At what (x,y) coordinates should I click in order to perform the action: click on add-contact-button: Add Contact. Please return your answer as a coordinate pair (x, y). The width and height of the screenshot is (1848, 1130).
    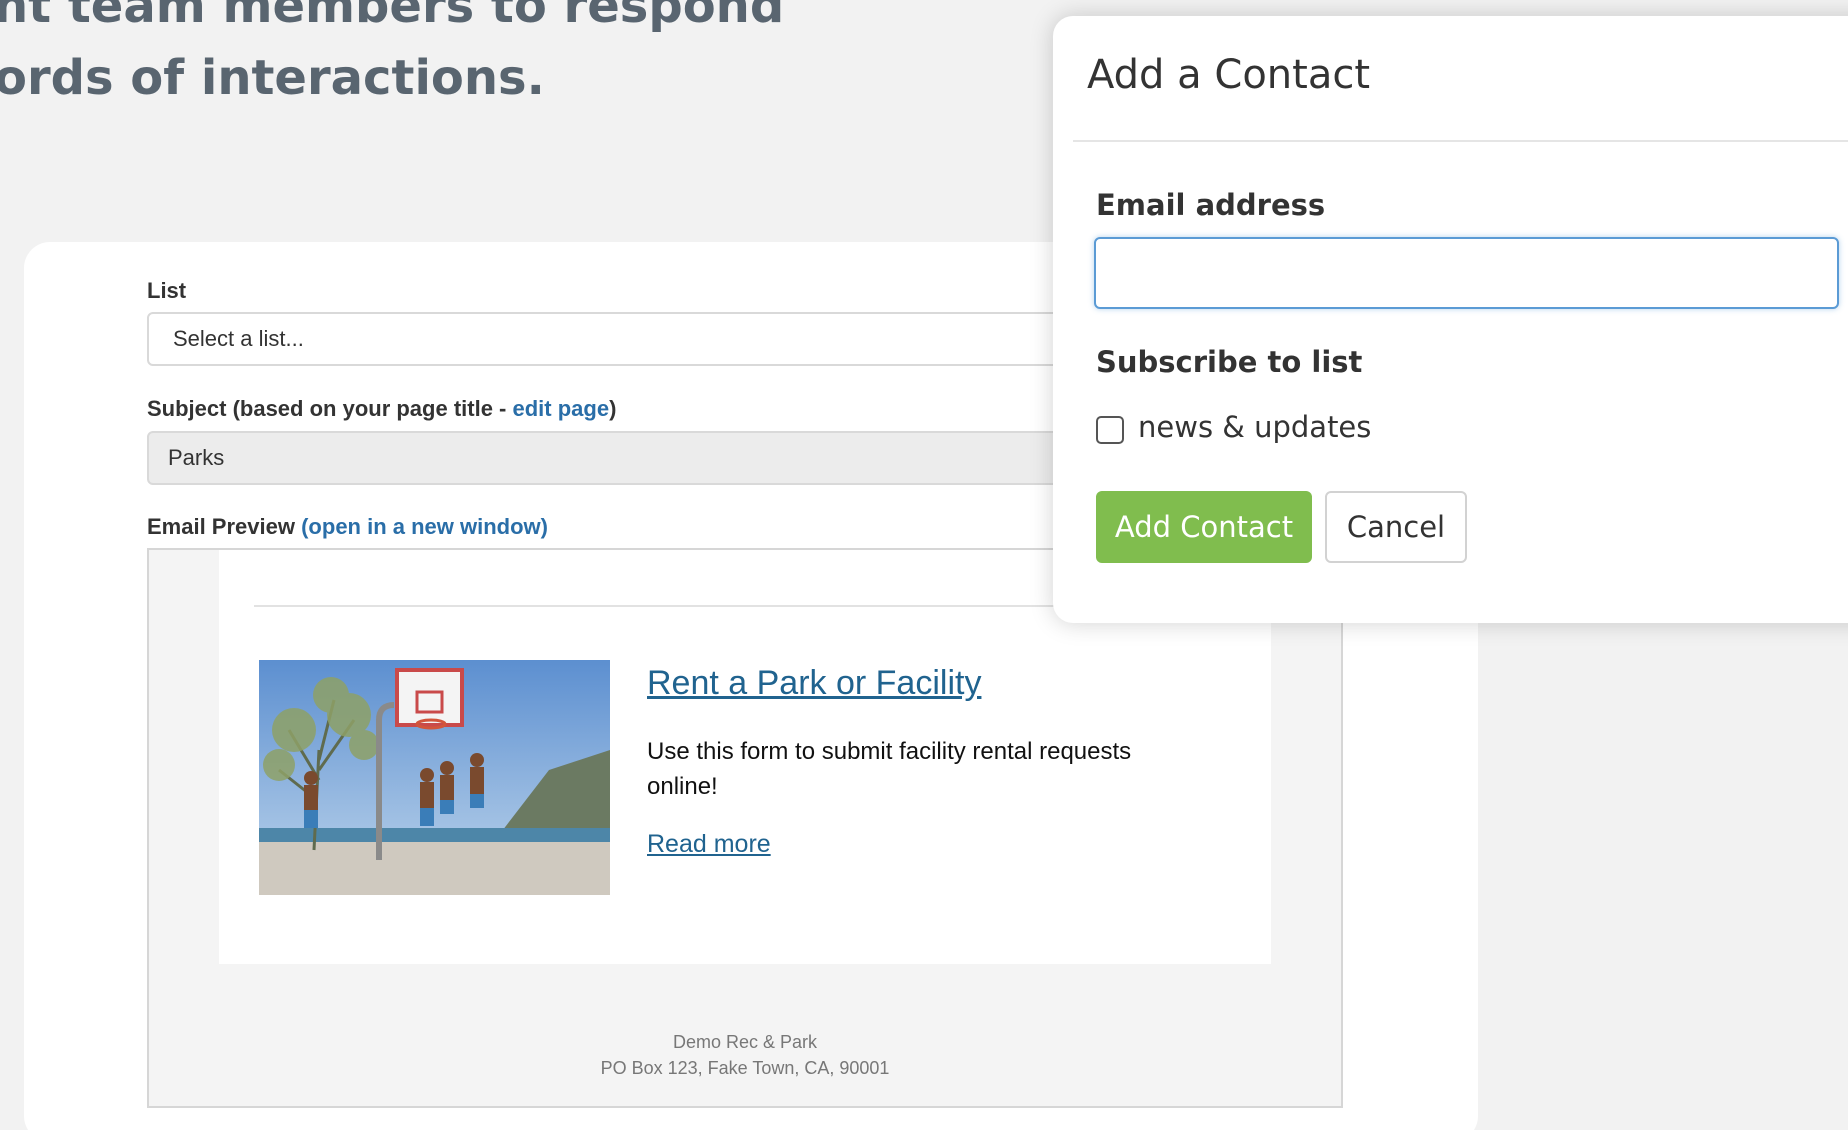
    Looking at the image, I should click on (1204, 527).